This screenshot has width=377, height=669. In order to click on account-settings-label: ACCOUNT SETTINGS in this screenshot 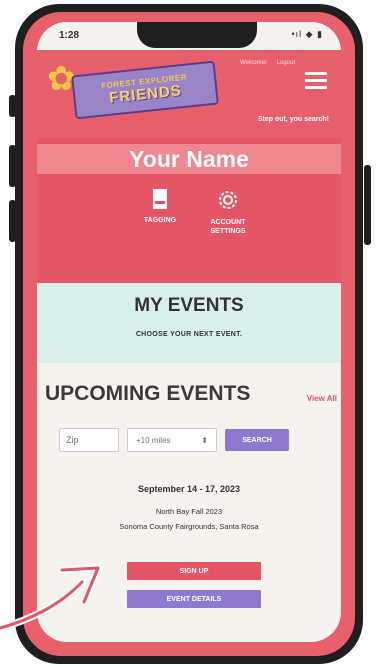, I will do `click(228, 227)`.